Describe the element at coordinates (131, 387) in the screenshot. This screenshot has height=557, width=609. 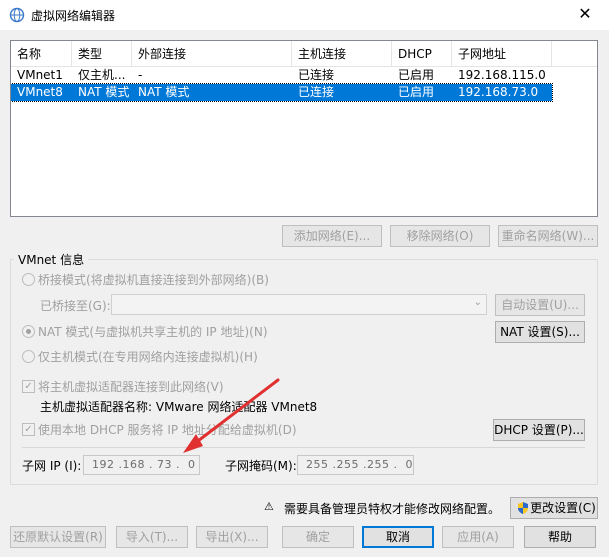
I see `connect-adapter-label: 将主机虚拟适配器连接到此网络(V)` at that location.